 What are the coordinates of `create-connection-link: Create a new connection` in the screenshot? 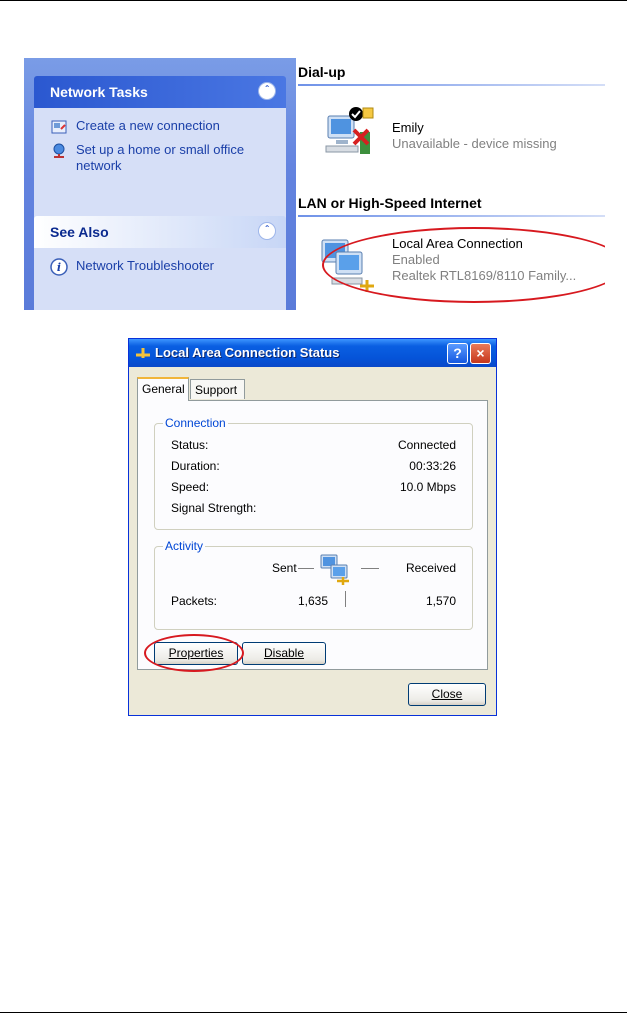 It's located at (162, 127).